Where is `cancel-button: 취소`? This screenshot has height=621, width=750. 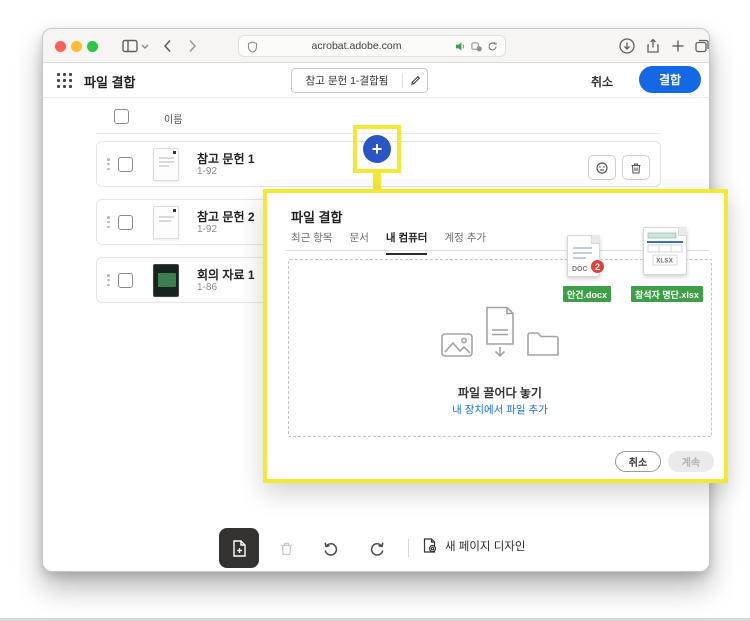
cancel-button: 취소 is located at coordinates (602, 81).